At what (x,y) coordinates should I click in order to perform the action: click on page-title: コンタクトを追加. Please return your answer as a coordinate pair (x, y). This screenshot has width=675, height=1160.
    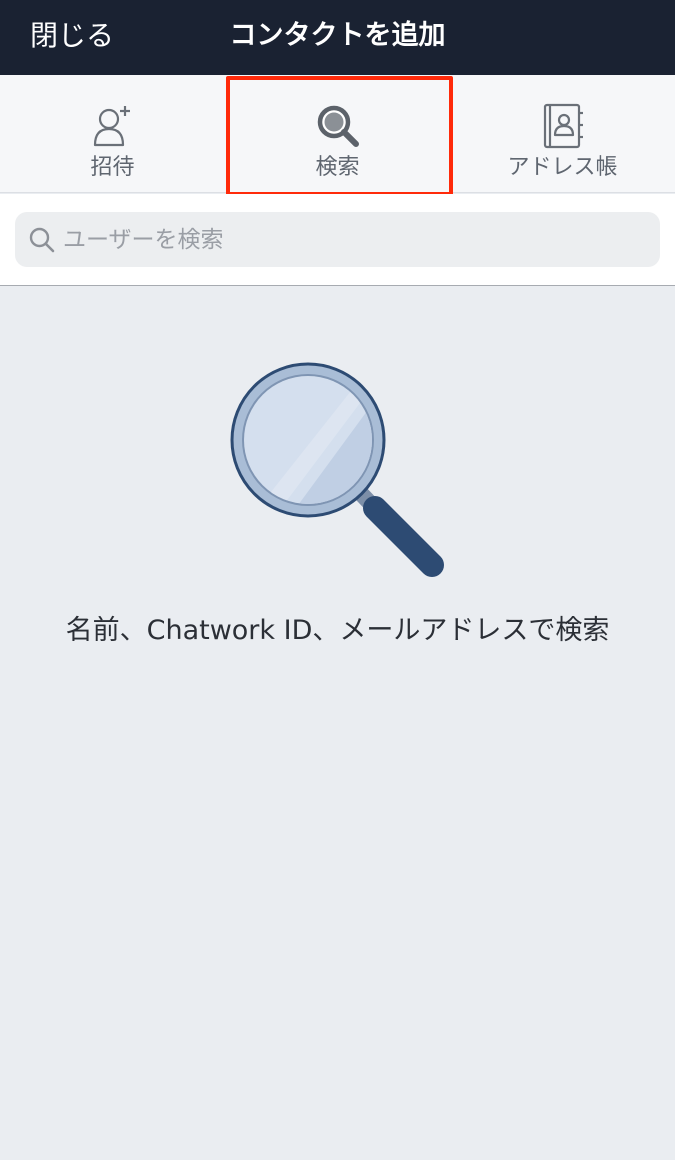
    Looking at the image, I should click on (337, 35).